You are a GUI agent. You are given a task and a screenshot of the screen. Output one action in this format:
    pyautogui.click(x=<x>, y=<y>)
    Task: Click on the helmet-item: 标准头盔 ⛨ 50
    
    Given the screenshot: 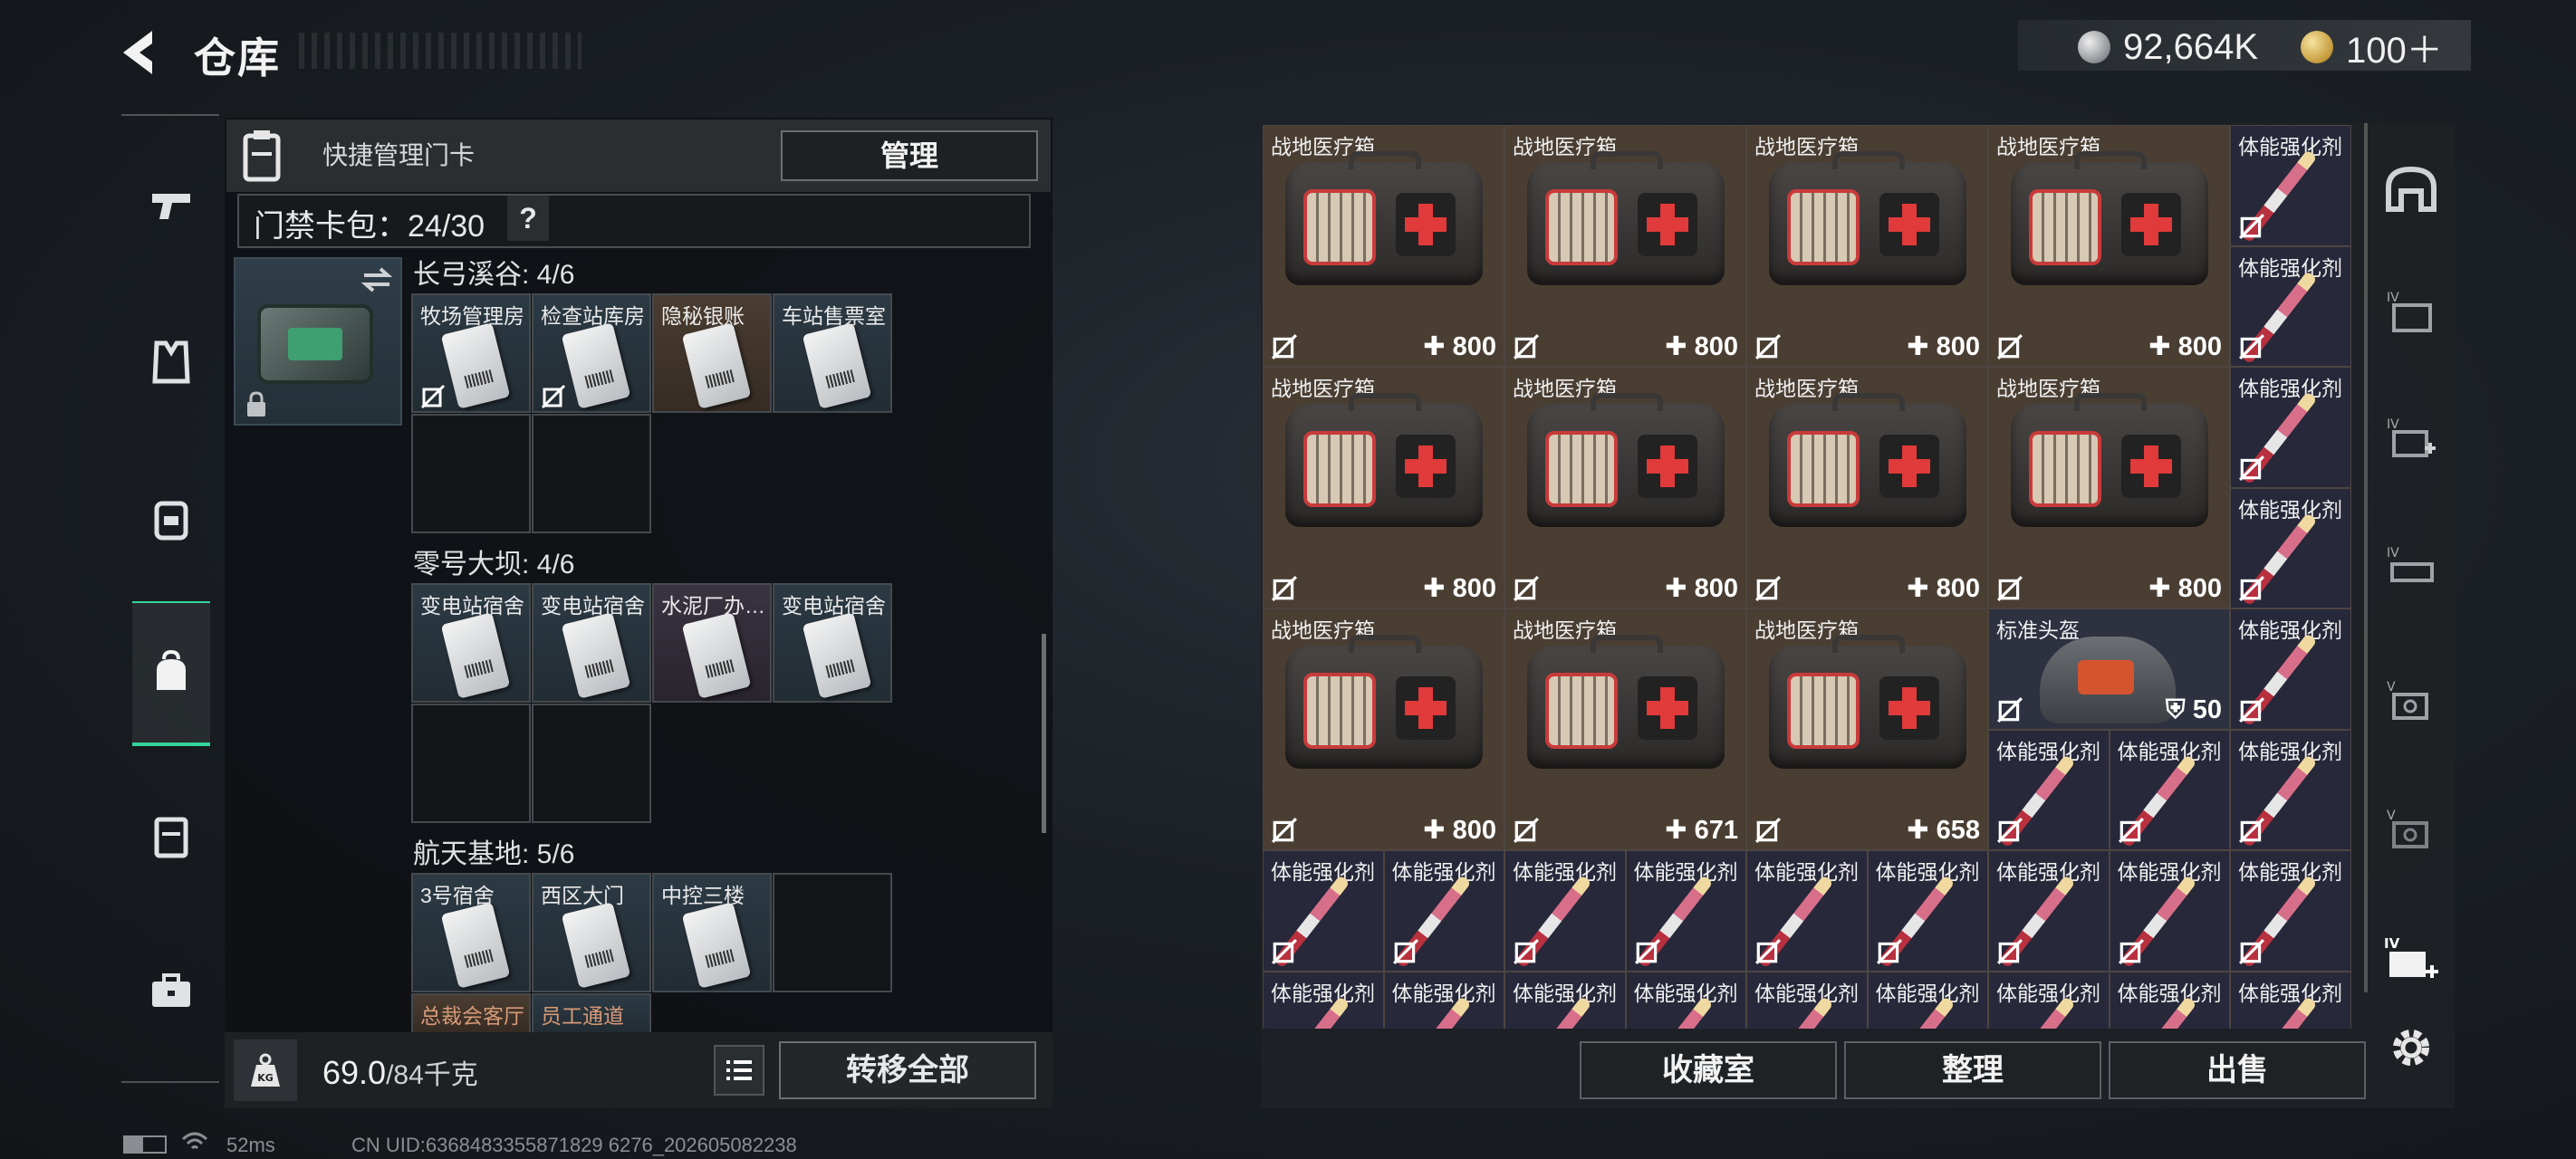 What is the action you would take?
    pyautogui.click(x=2109, y=669)
    